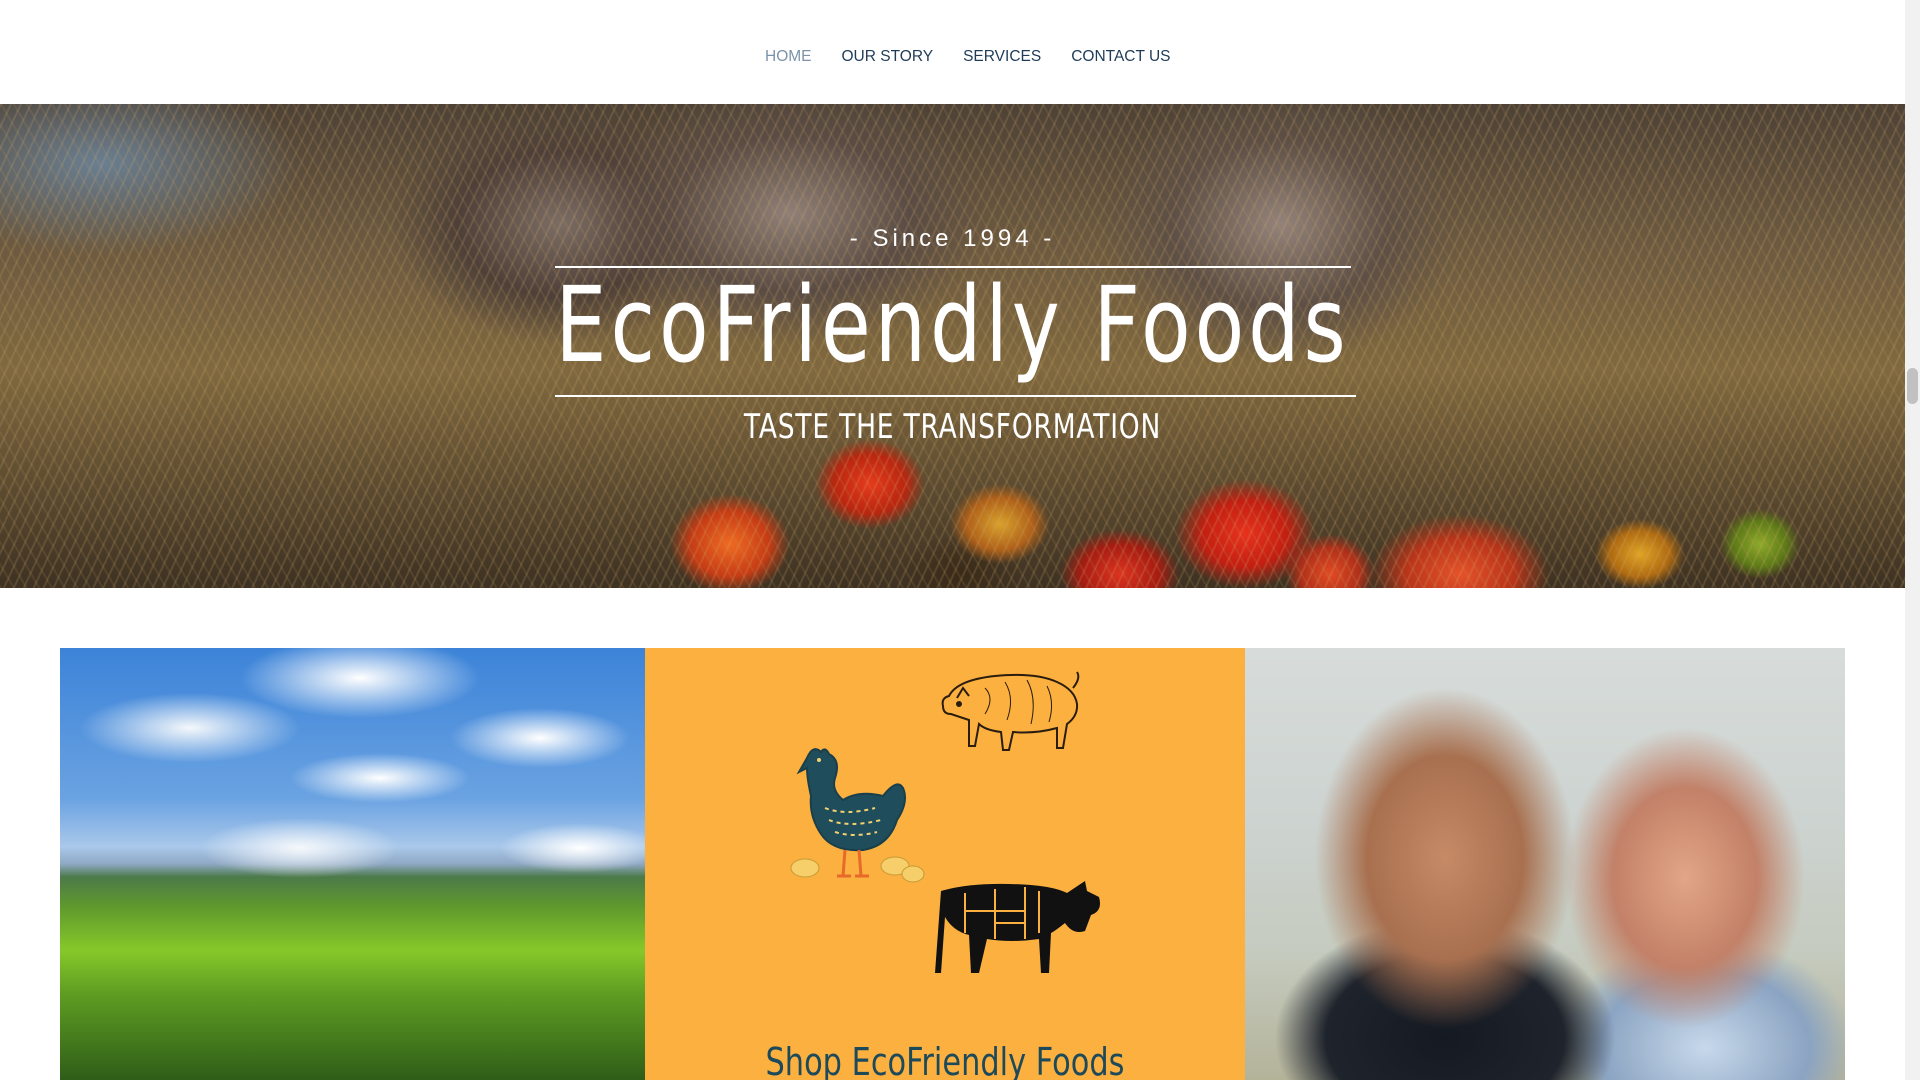 The height and width of the screenshot is (1080, 1920). I want to click on hero-tagline: TASTE THE TRANSFORMATION, so click(952, 427).